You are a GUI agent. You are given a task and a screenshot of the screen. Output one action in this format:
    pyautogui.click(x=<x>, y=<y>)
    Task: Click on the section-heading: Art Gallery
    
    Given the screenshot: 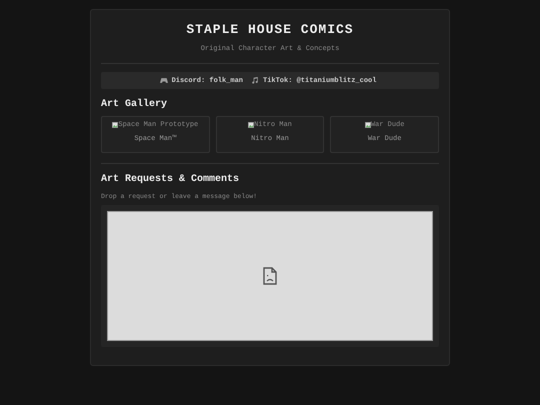 What is the action you would take?
    pyautogui.click(x=134, y=104)
    